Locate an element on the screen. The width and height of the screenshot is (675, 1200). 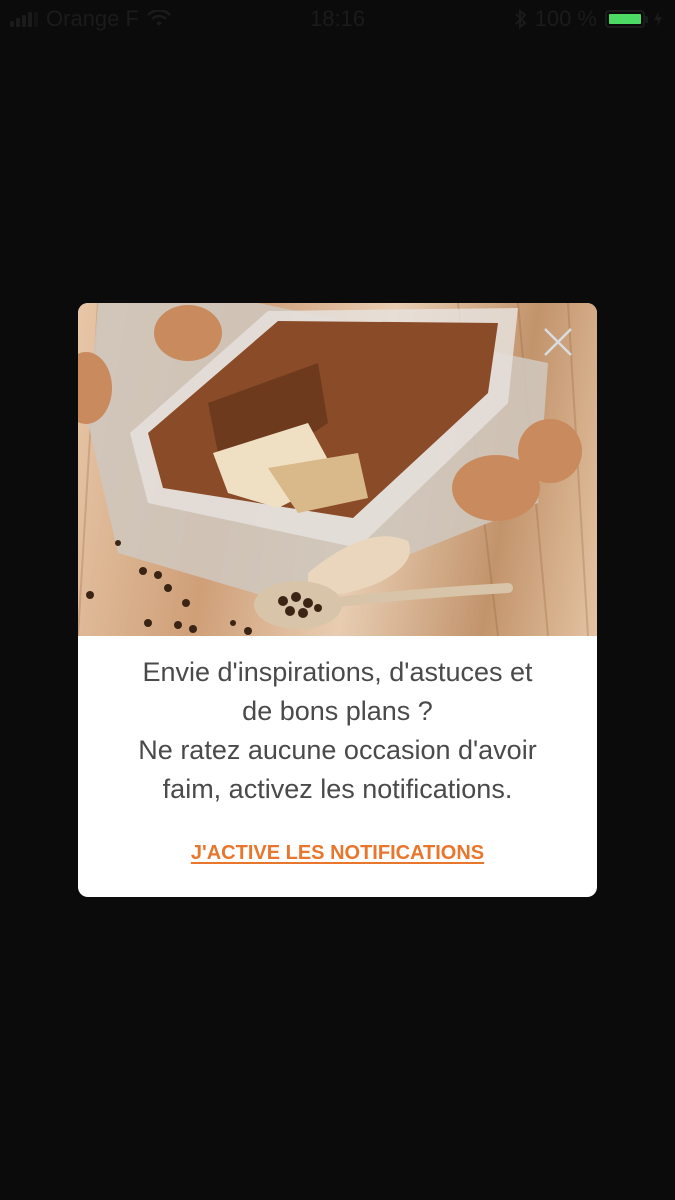
message-line: de bons plans ? is located at coordinates (337, 711).